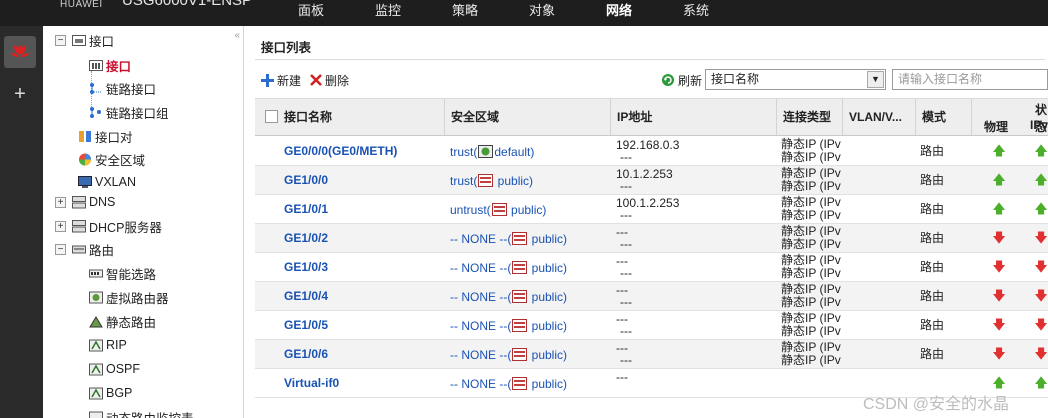 Image resolution: width=1048 pixels, height=418 pixels. What do you see at coordinates (84, 40) in the screenshot?
I see `tree-node-interface-group: − 接口` at bounding box center [84, 40].